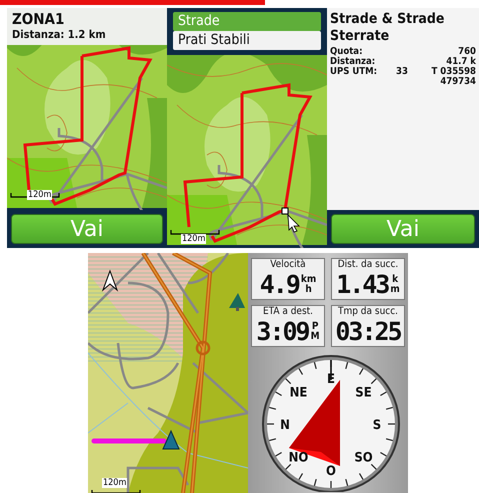  I want to click on position-arrow-icon, so click(171, 440).